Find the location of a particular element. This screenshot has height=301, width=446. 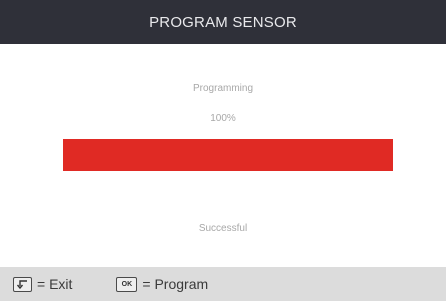

progress-bar is located at coordinates (228, 155).